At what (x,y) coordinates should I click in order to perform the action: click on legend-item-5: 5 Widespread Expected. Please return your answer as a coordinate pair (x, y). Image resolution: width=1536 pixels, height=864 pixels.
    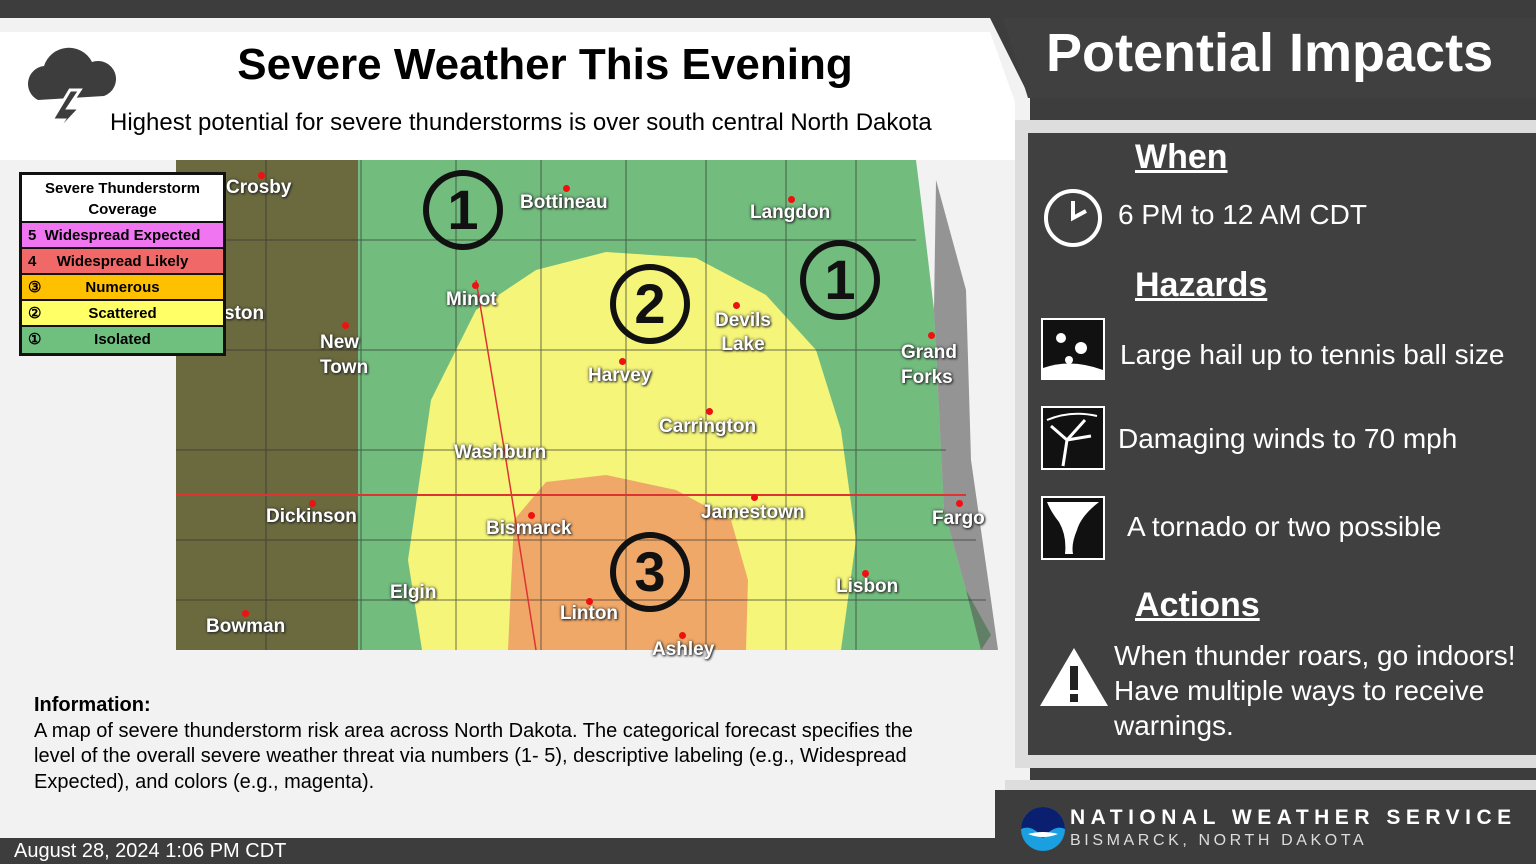
    Looking at the image, I should click on (122, 236).